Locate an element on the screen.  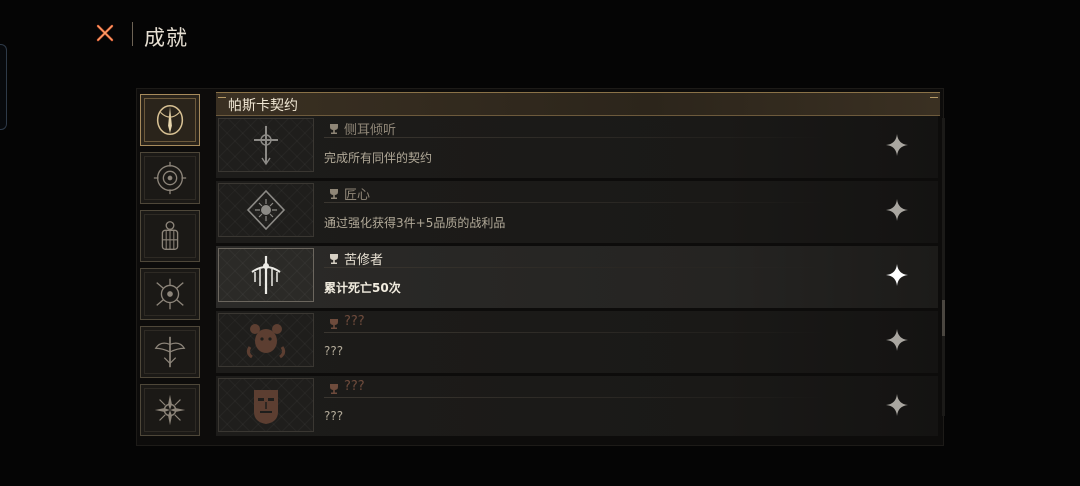
category-thorn-star is located at coordinates (170, 410).